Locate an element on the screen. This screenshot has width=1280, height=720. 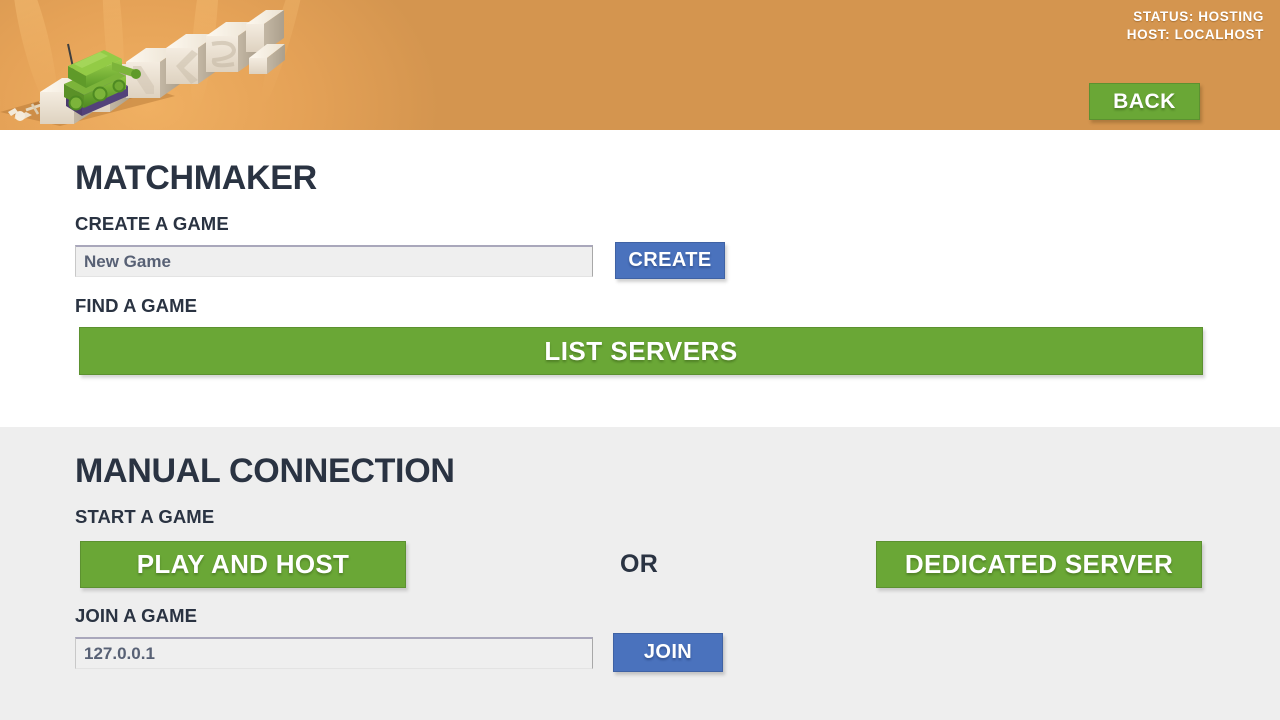
server-address-input is located at coordinates (334, 653).